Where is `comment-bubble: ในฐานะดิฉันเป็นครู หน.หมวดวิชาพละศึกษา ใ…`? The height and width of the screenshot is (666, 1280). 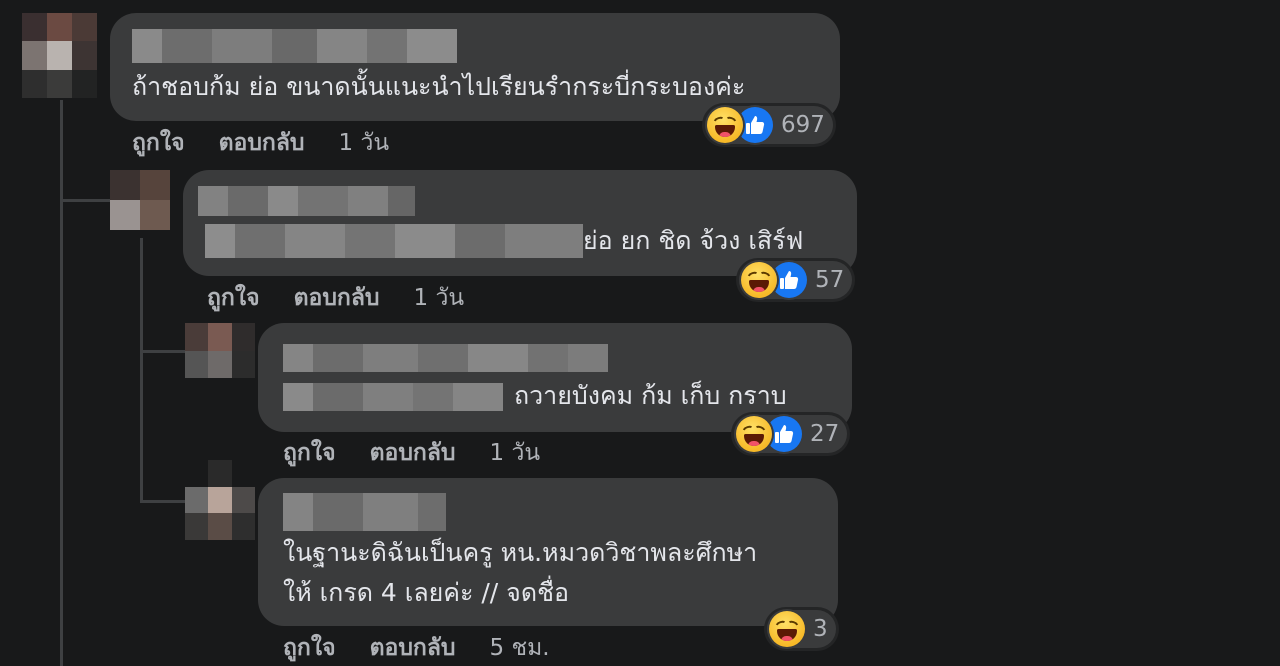 comment-bubble: ในฐานะดิฉันเป็นครู หน.หมวดวิชาพละศึกษา ใ… is located at coordinates (548, 552).